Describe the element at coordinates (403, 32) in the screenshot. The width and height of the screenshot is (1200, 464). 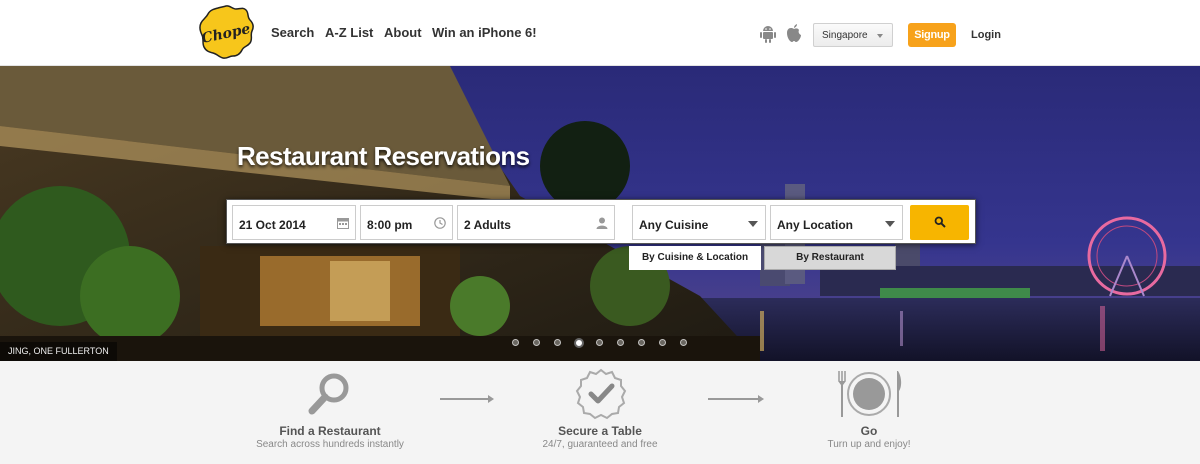
I see `nav-about-link: About` at that location.